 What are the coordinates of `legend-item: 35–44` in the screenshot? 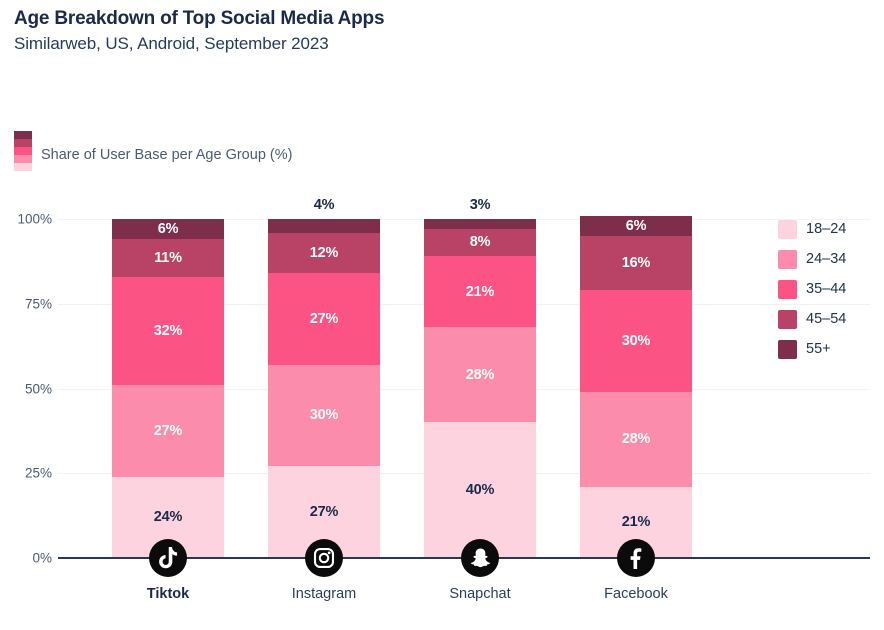 It's located at (812, 289).